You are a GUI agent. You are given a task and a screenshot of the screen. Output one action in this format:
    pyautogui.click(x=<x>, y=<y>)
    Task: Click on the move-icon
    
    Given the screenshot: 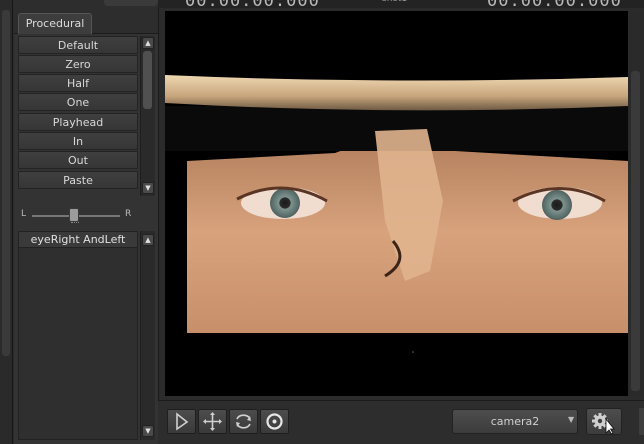 What is the action you would take?
    pyautogui.click(x=212, y=421)
    